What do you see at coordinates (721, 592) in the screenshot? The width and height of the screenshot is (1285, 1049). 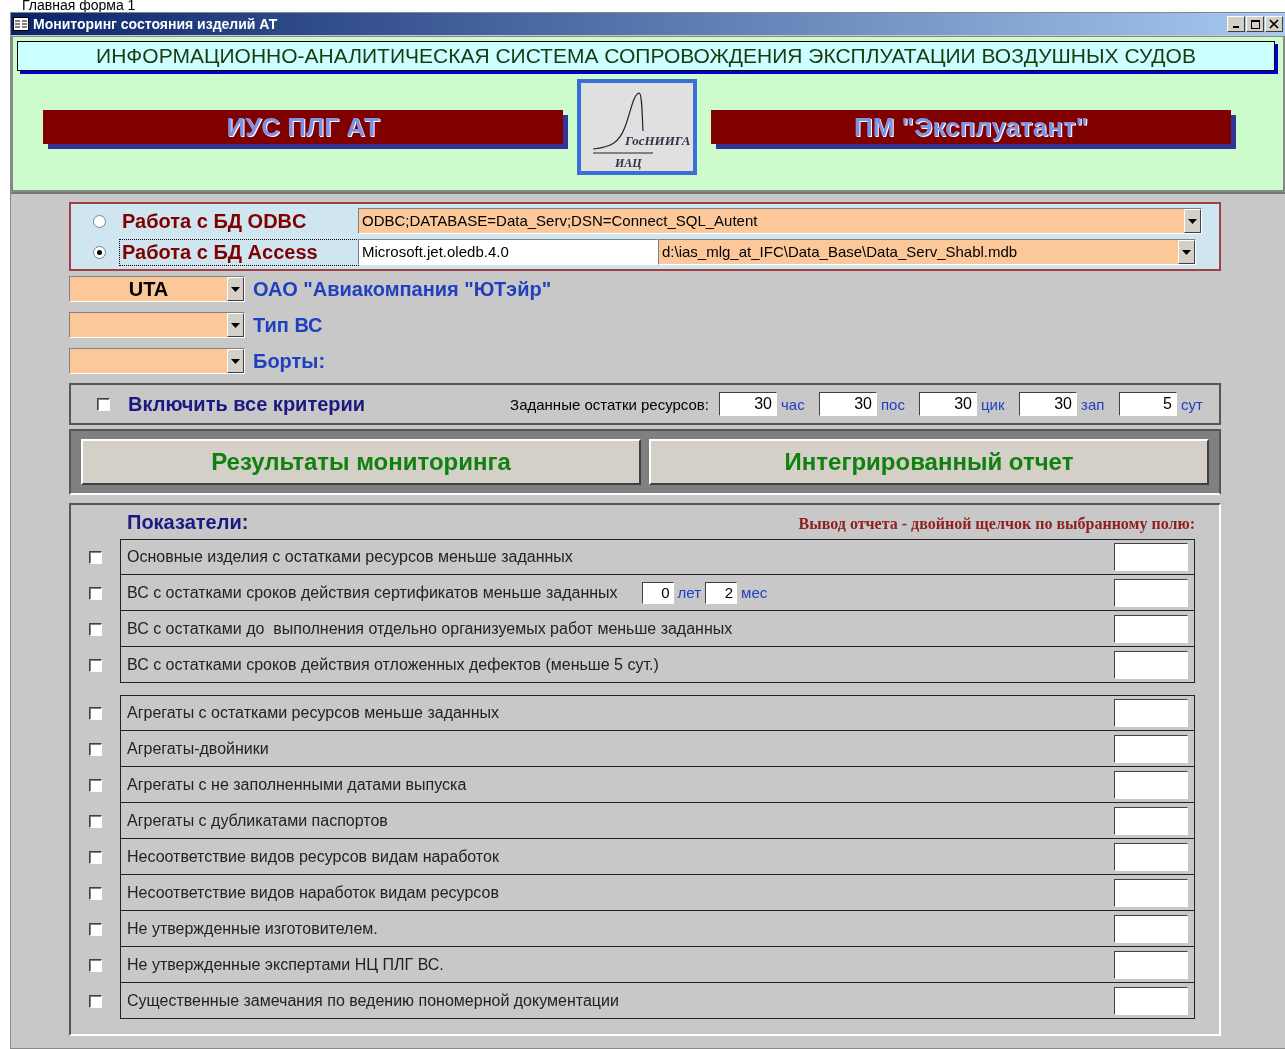 I see `number-field: 2` at bounding box center [721, 592].